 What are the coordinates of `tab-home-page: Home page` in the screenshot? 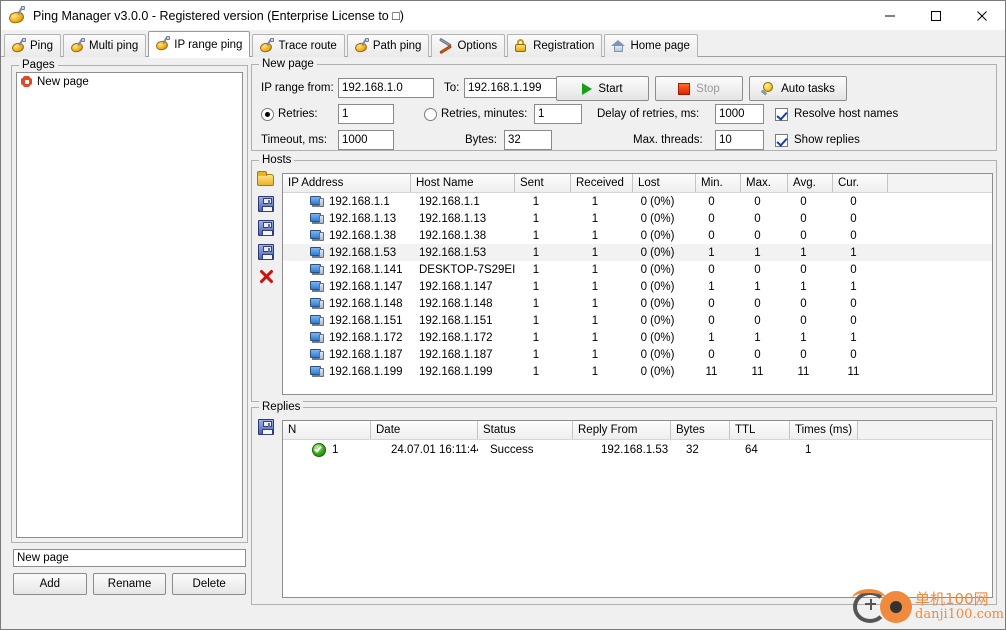 It's located at (651, 45).